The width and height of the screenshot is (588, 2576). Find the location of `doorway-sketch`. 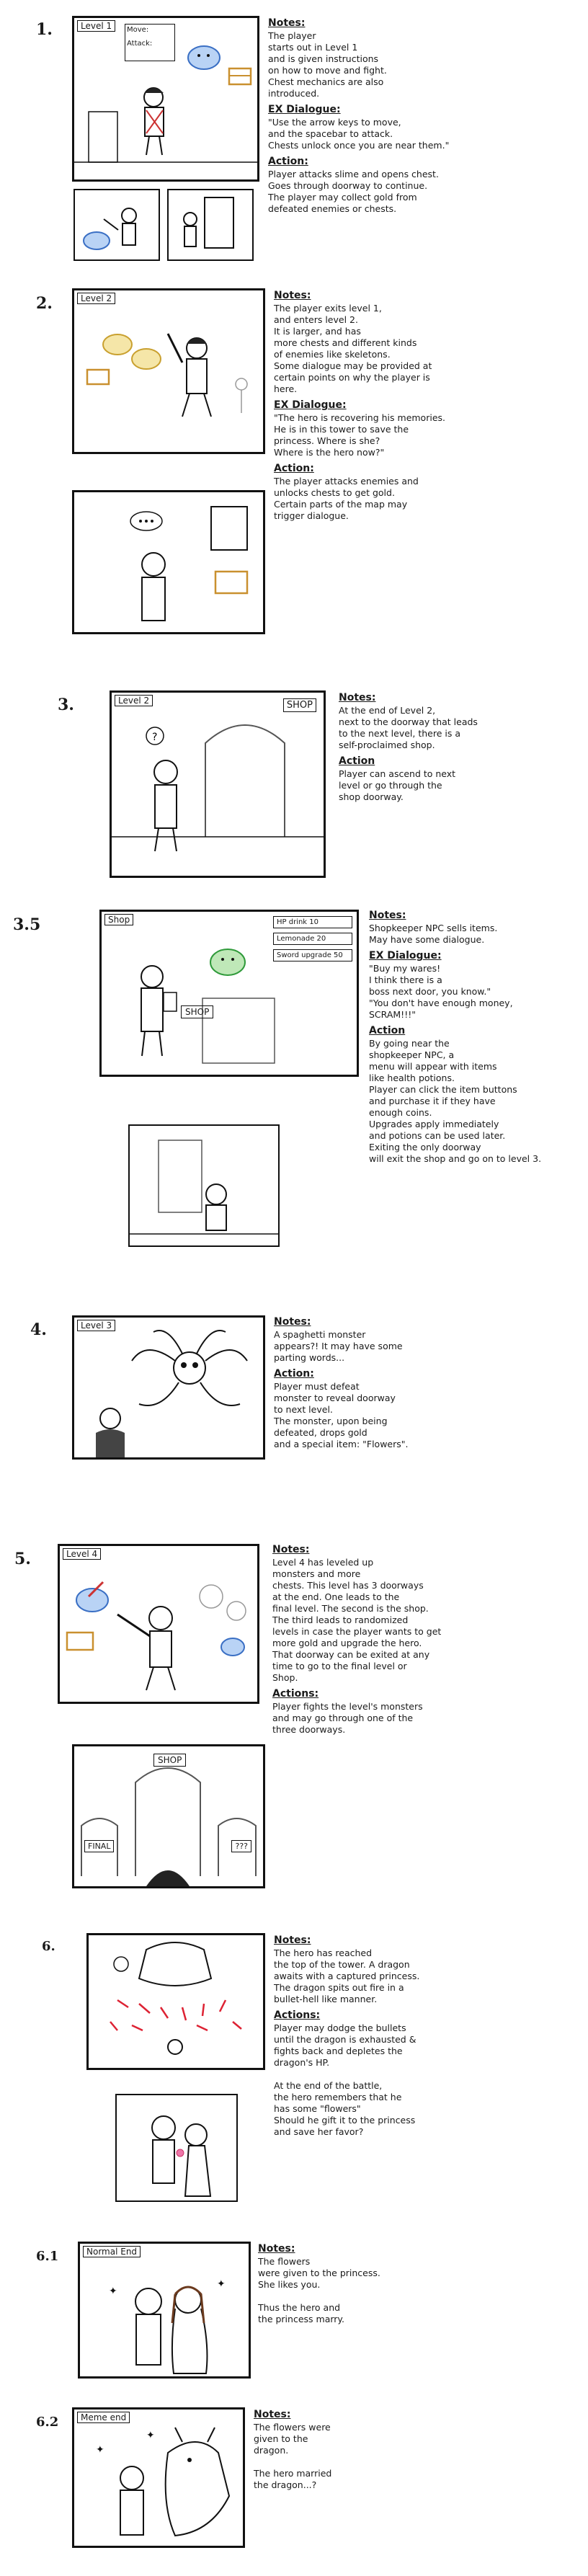

doorway-sketch is located at coordinates (208, 223).